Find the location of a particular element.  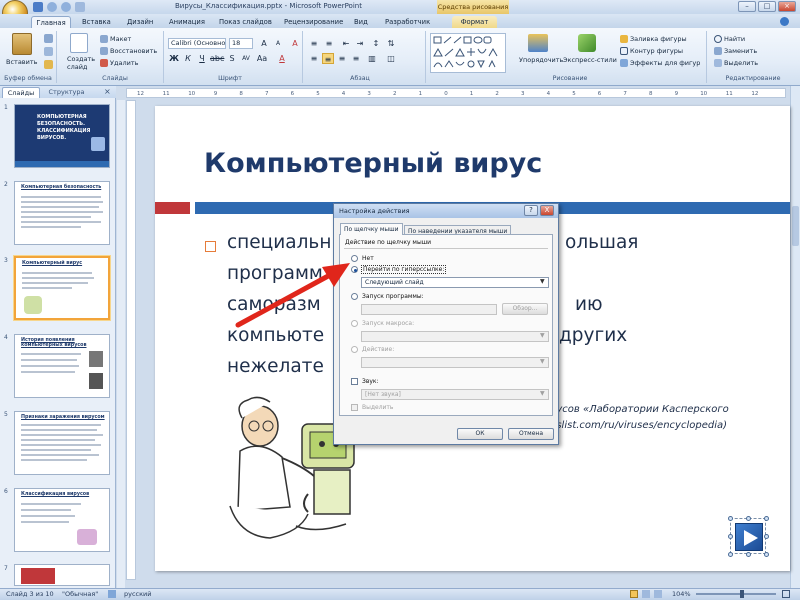

radio-none-label: Нет is located at coordinates (368, 258).